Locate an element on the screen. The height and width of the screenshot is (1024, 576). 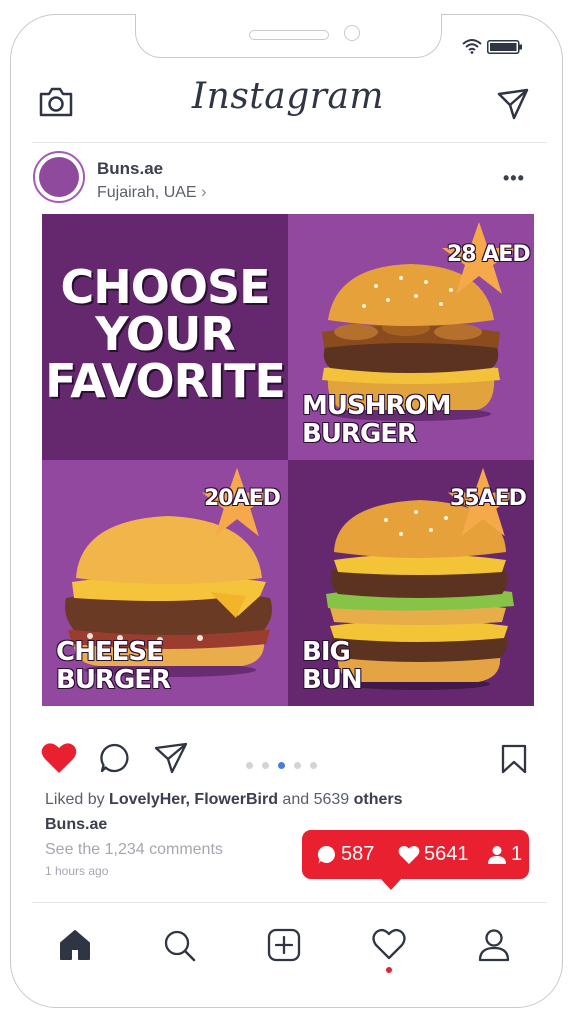
post-location: Fujairah, UAE › is located at coordinates (152, 192).